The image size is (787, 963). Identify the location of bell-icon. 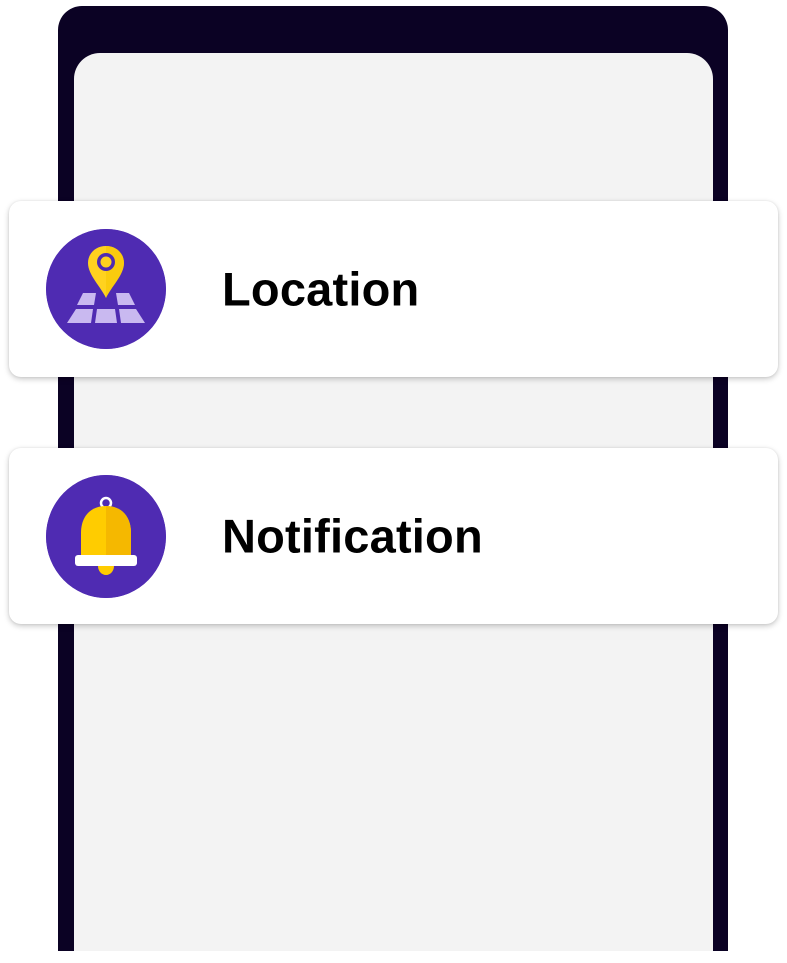
(106, 536).